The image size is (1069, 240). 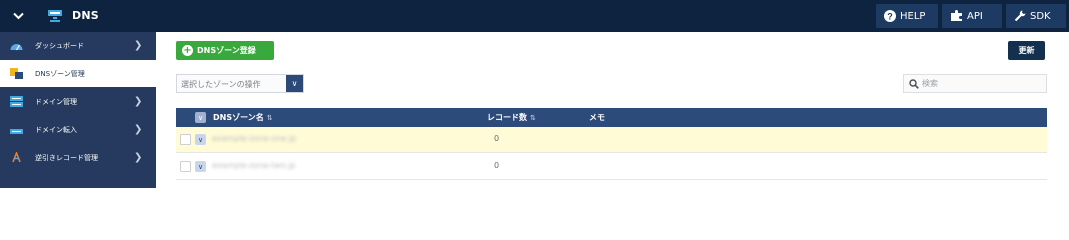 I want to click on column-header-memo: メモ, so click(x=597, y=117).